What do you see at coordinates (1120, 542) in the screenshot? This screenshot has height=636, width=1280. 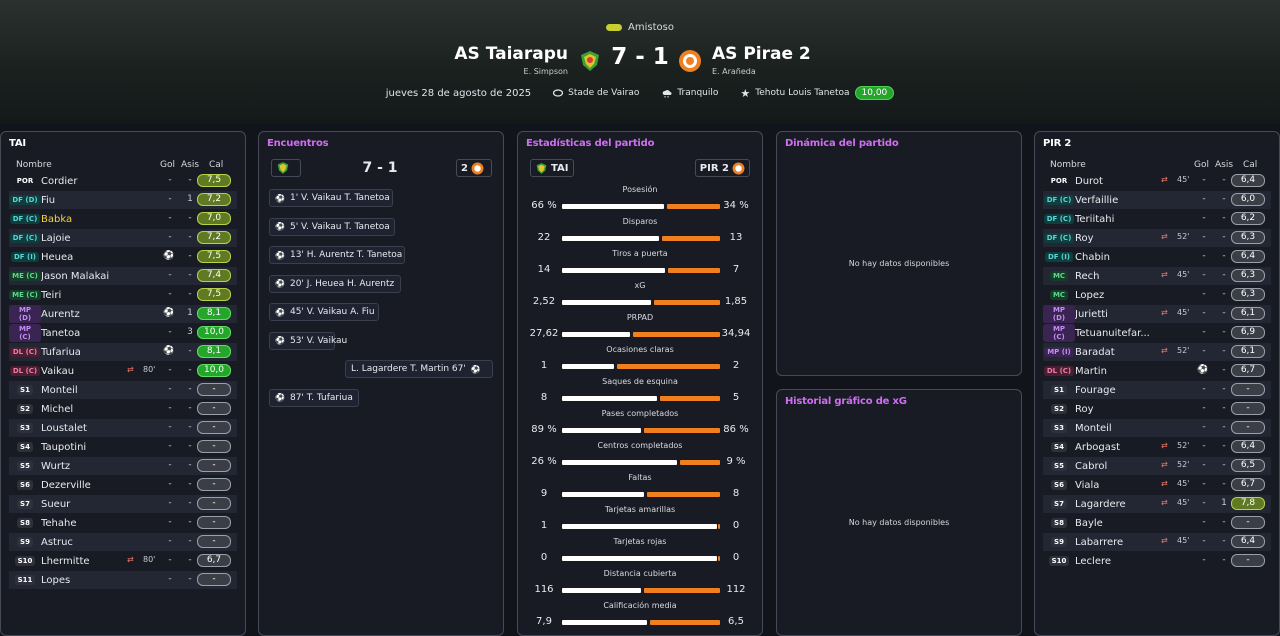 I see `player-name: Labarrere` at bounding box center [1120, 542].